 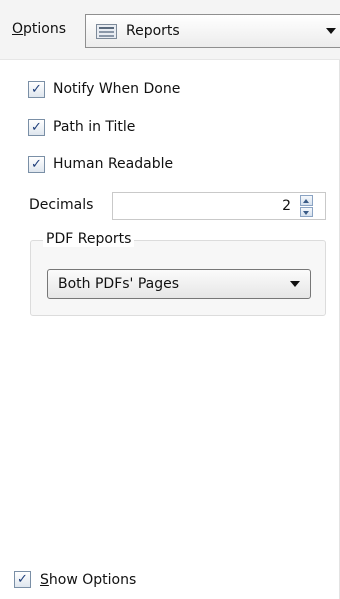 I want to click on path-in-title-option: ✓ Path in Title, so click(x=81, y=127).